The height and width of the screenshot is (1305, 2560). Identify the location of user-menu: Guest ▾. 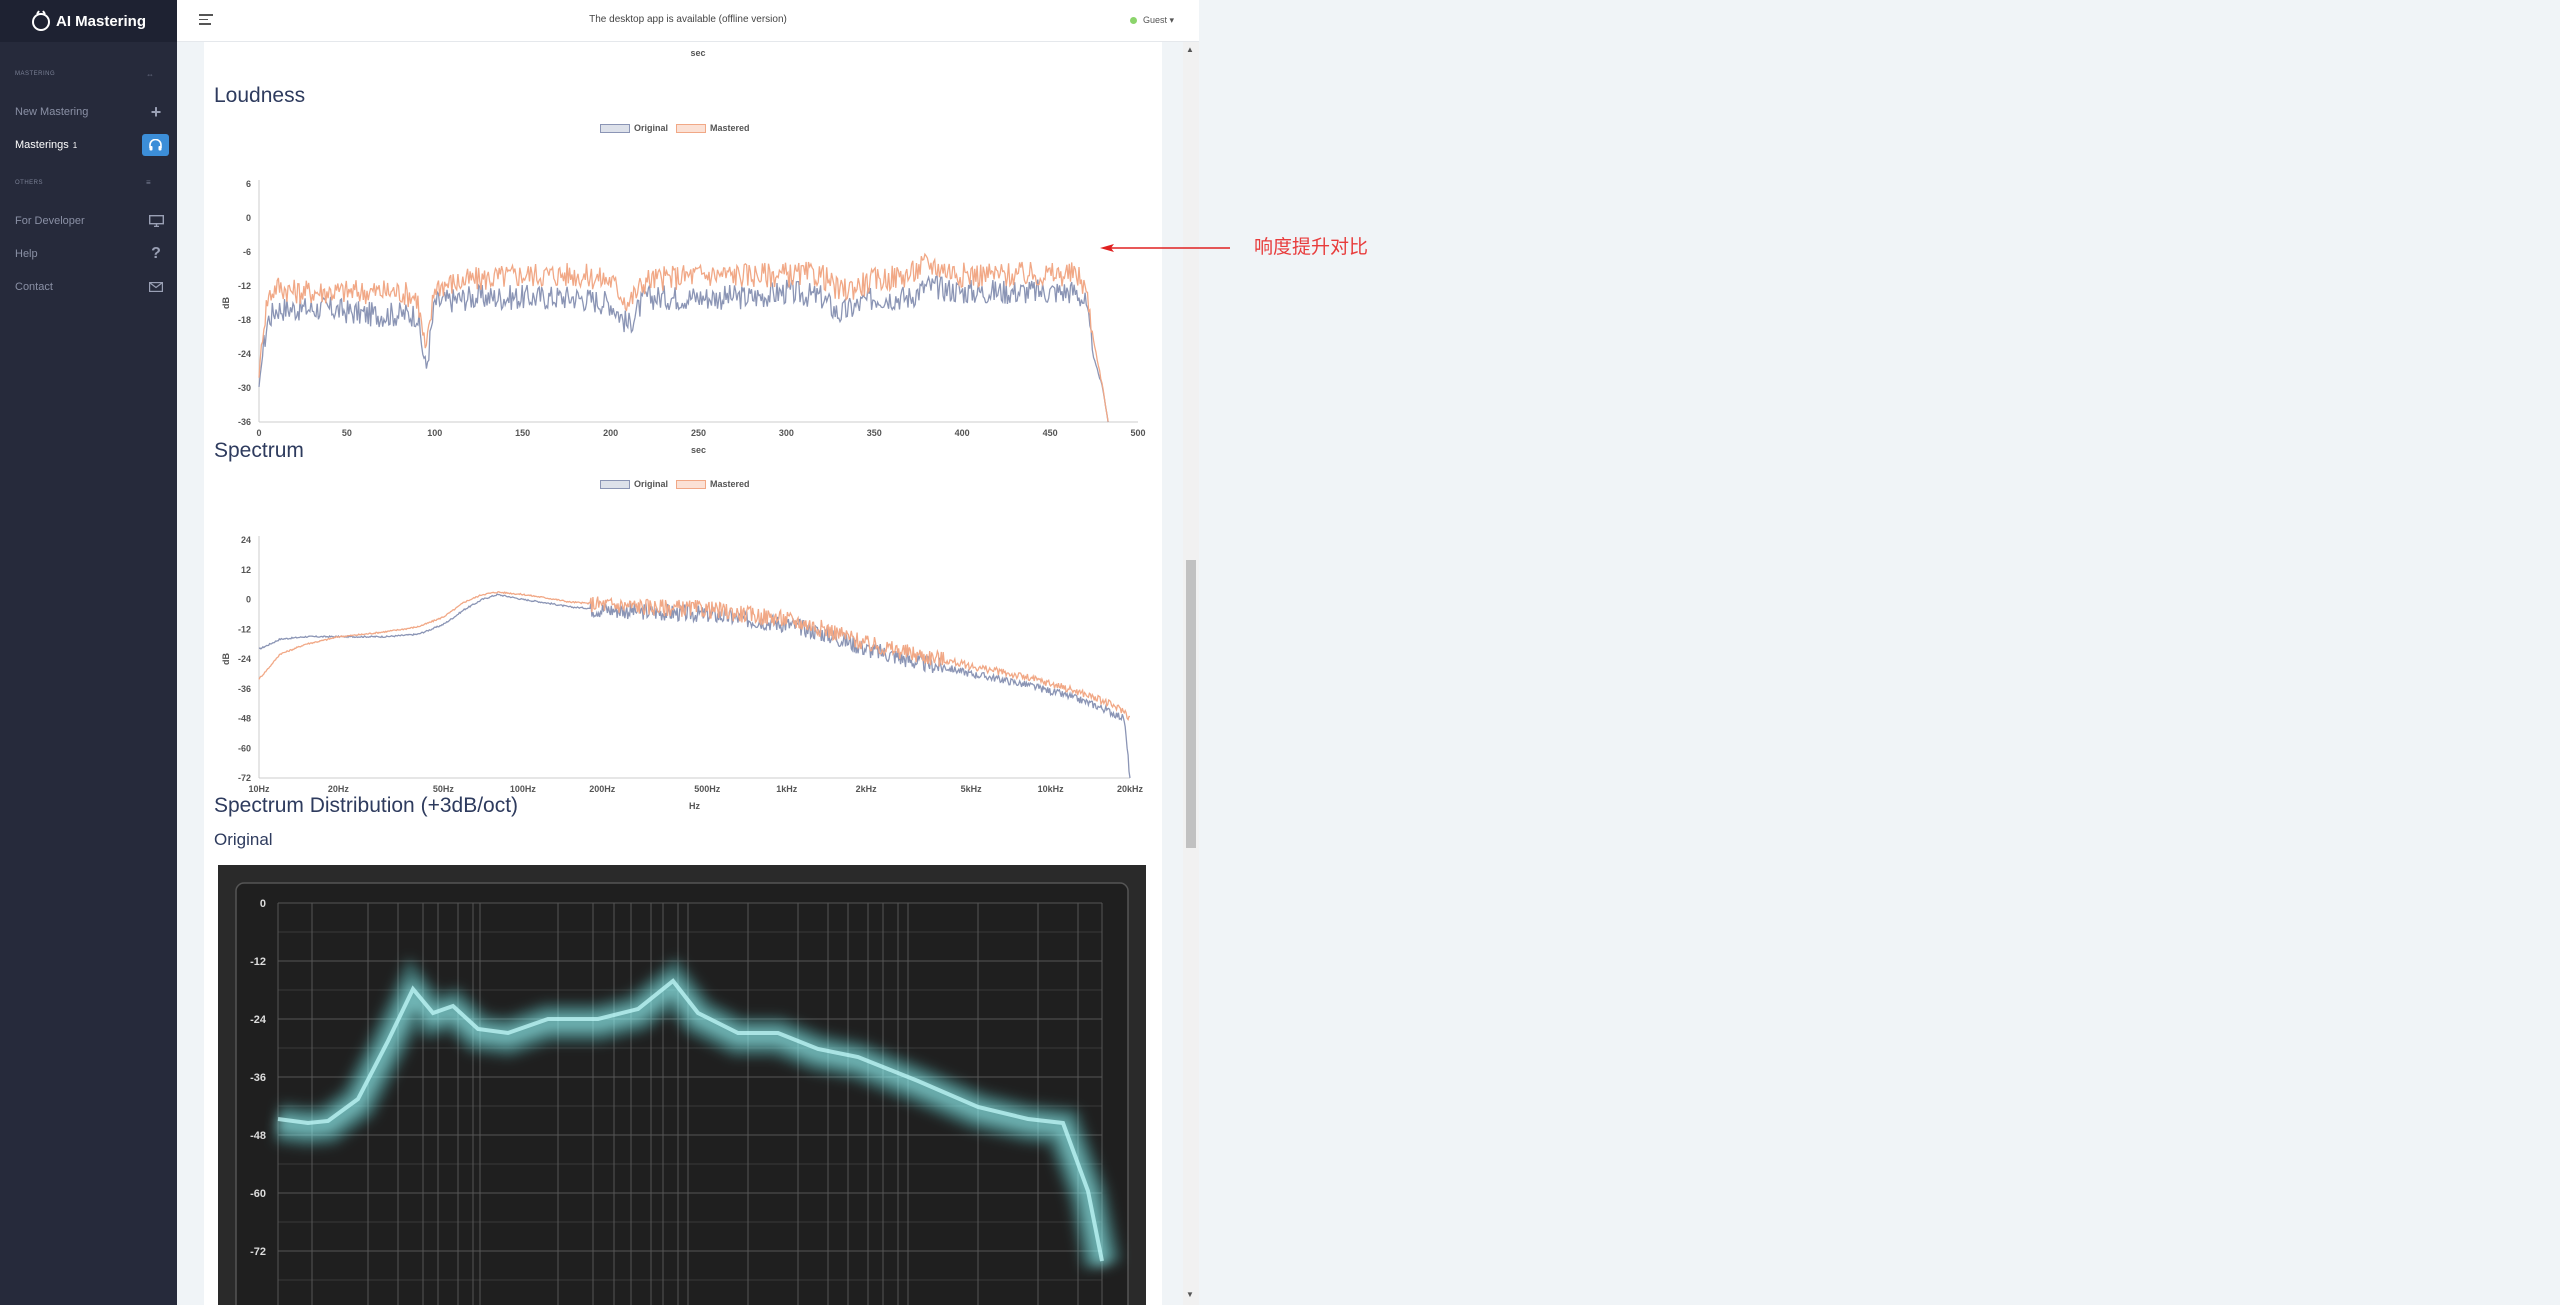
(1151, 20).